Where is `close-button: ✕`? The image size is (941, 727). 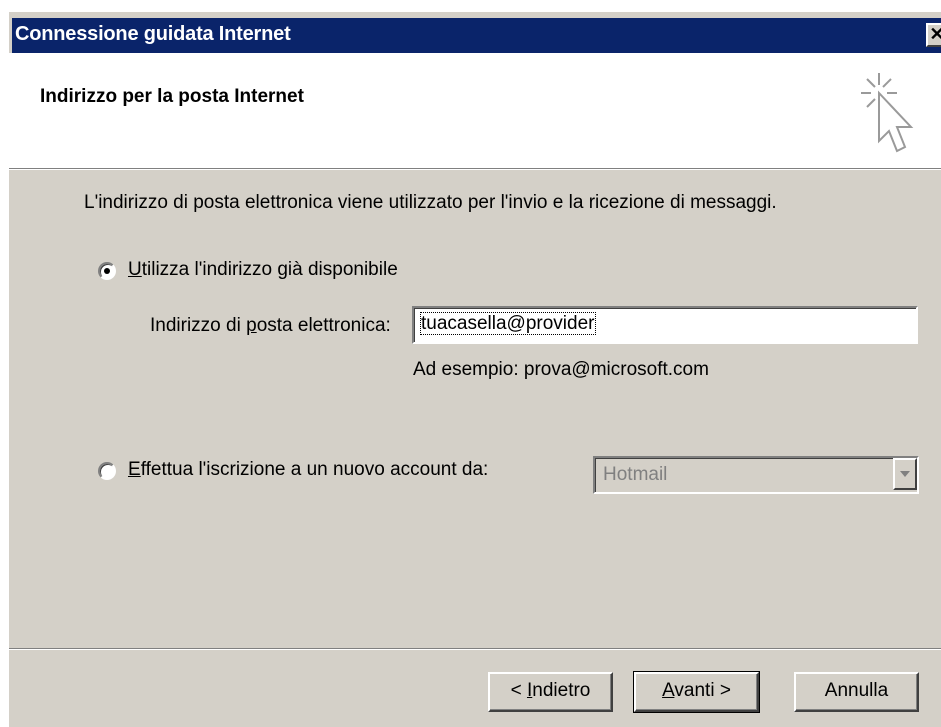
close-button: ✕ is located at coordinates (933, 35).